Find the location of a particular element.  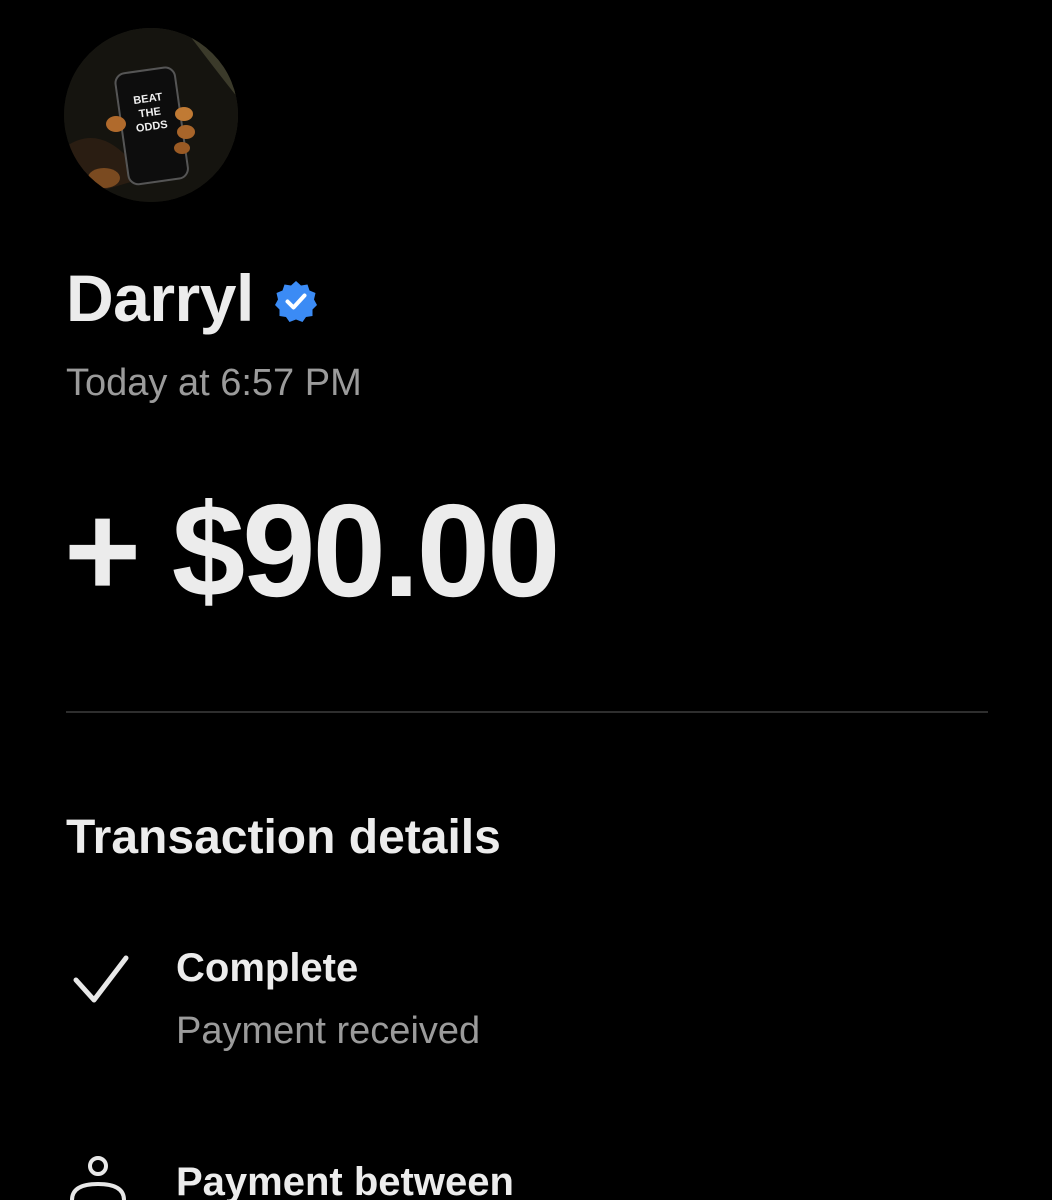

avatar-image: BEAT THE ODDS is located at coordinates (151, 115).